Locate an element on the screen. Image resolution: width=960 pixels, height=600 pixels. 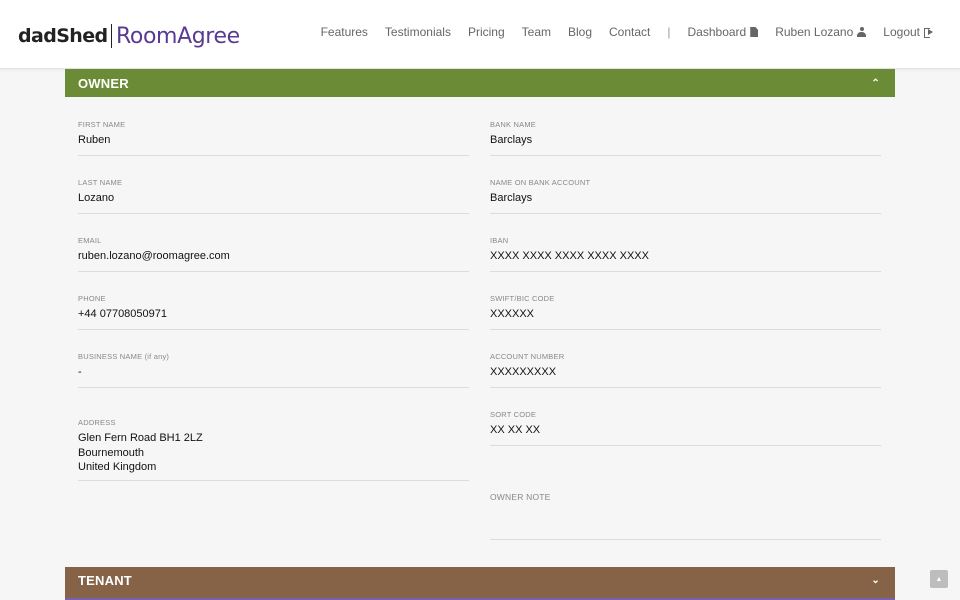
chevron-down-icon: ⌄ is located at coordinates (875, 580).